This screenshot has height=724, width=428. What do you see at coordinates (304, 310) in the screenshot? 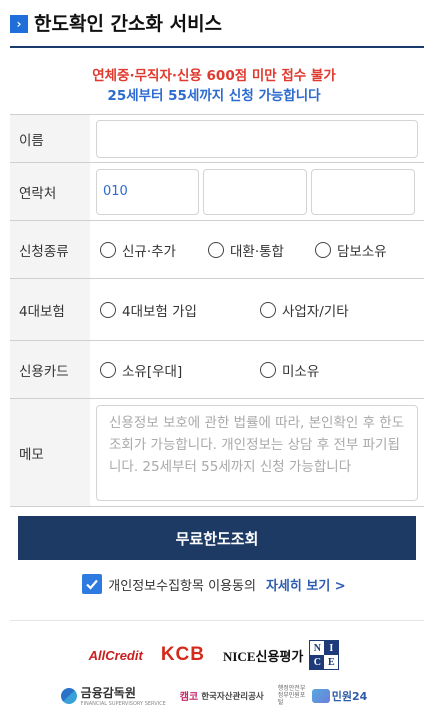
I see `radio-business-other: 사업자/기타` at bounding box center [304, 310].